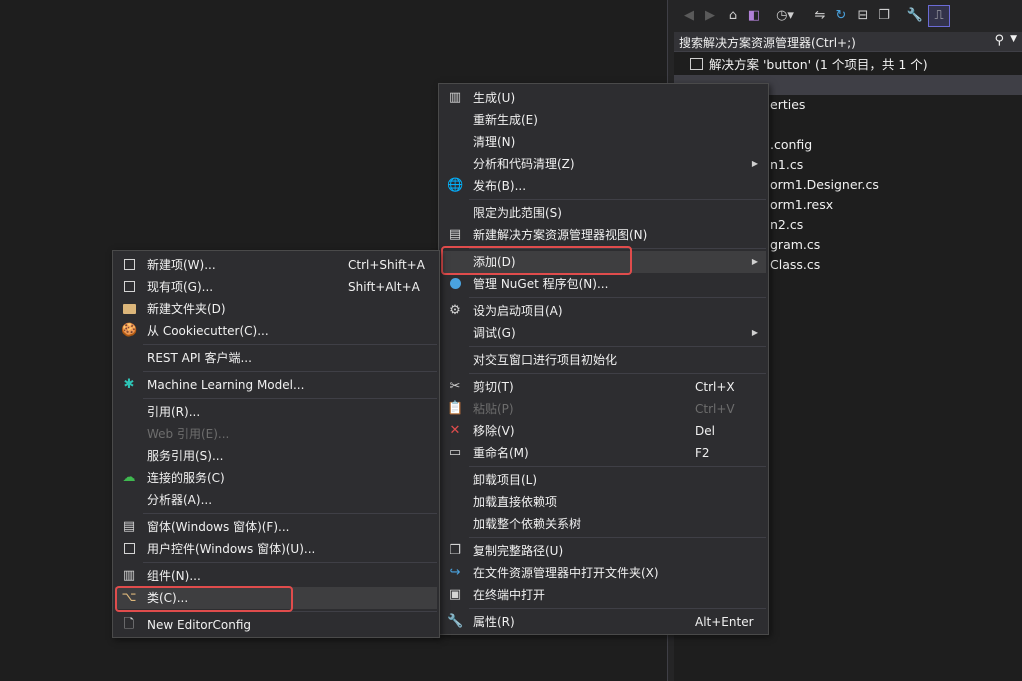 Image resolution: width=1022 pixels, height=681 pixels. I want to click on connected-service-icon: ☁, so click(129, 477).